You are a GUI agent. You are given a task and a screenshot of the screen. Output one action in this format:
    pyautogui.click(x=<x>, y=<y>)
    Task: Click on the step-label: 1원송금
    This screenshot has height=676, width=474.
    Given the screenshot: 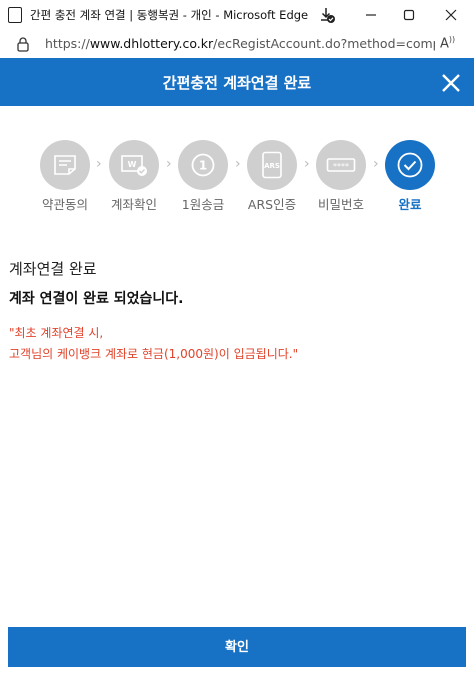 What is the action you would take?
    pyautogui.click(x=203, y=204)
    